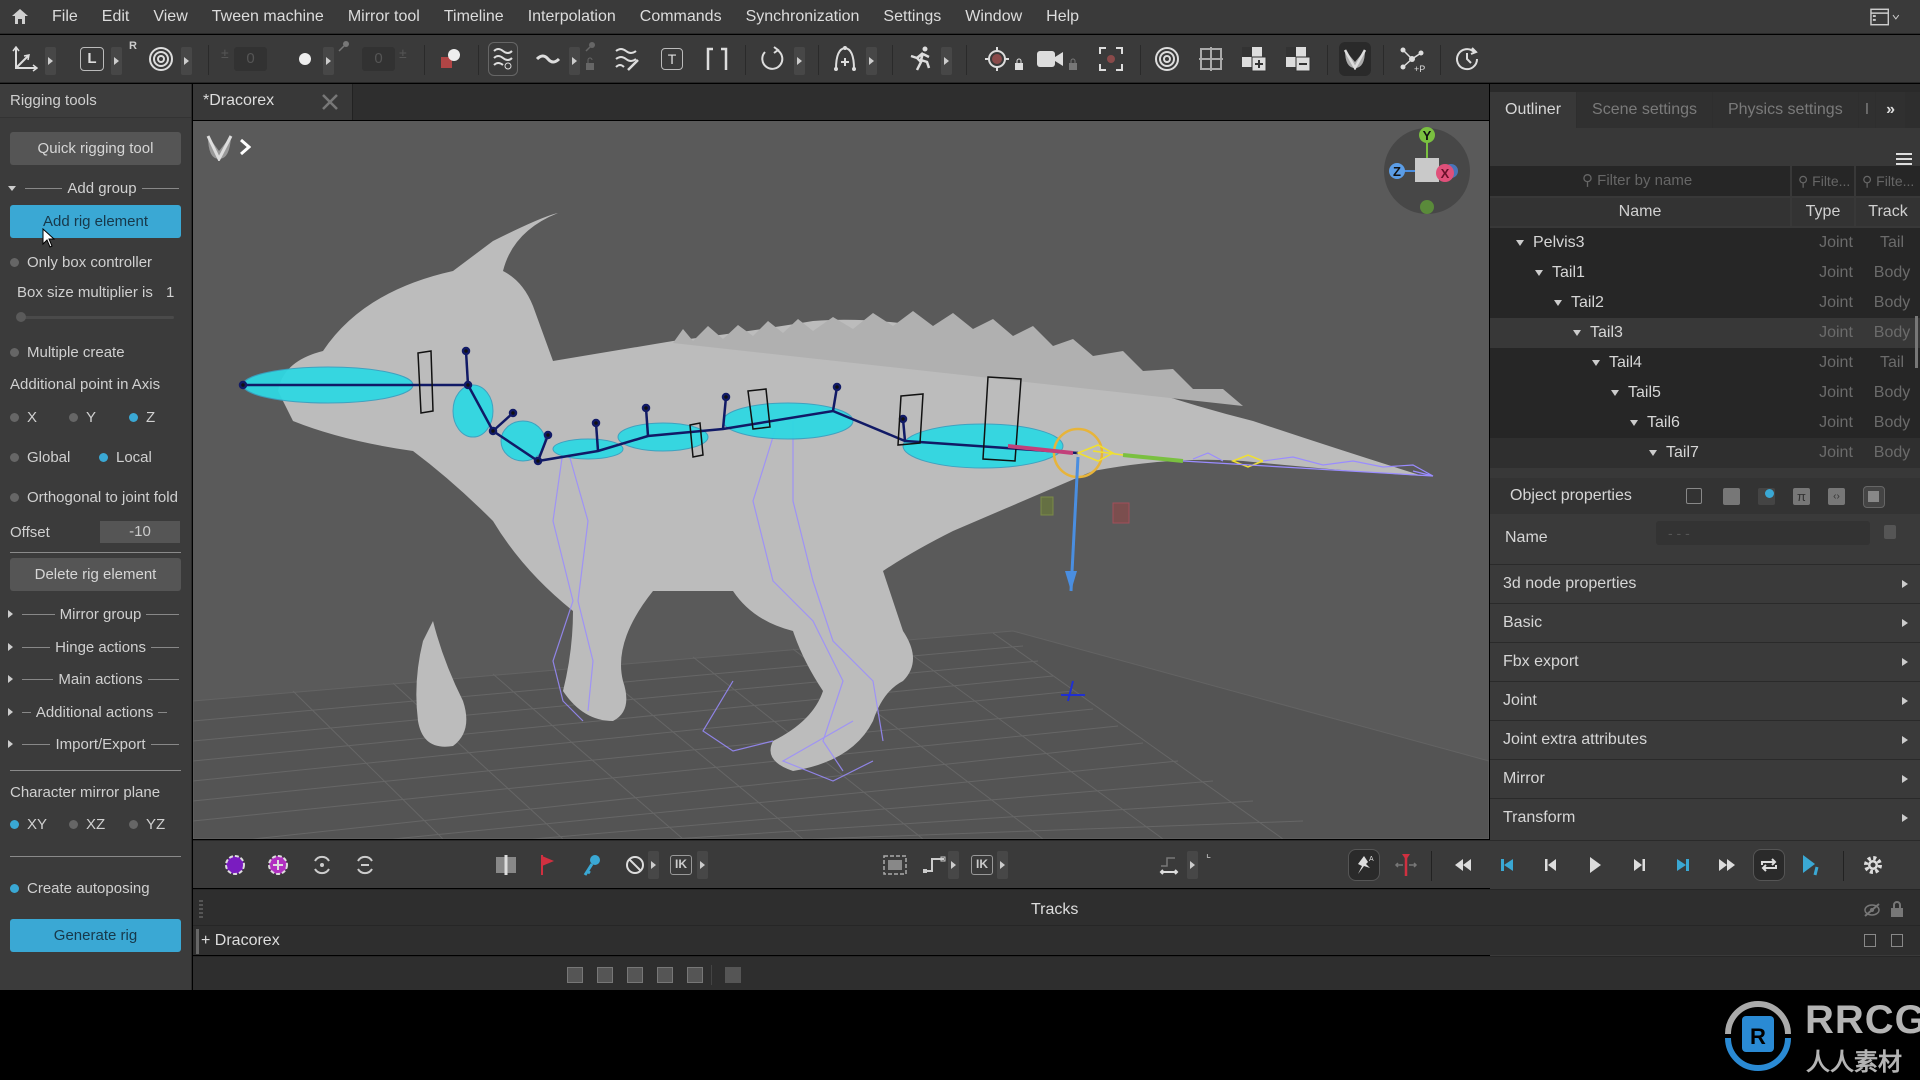  Describe the element at coordinates (1211, 59) in the screenshot. I see `grid-icon` at that location.